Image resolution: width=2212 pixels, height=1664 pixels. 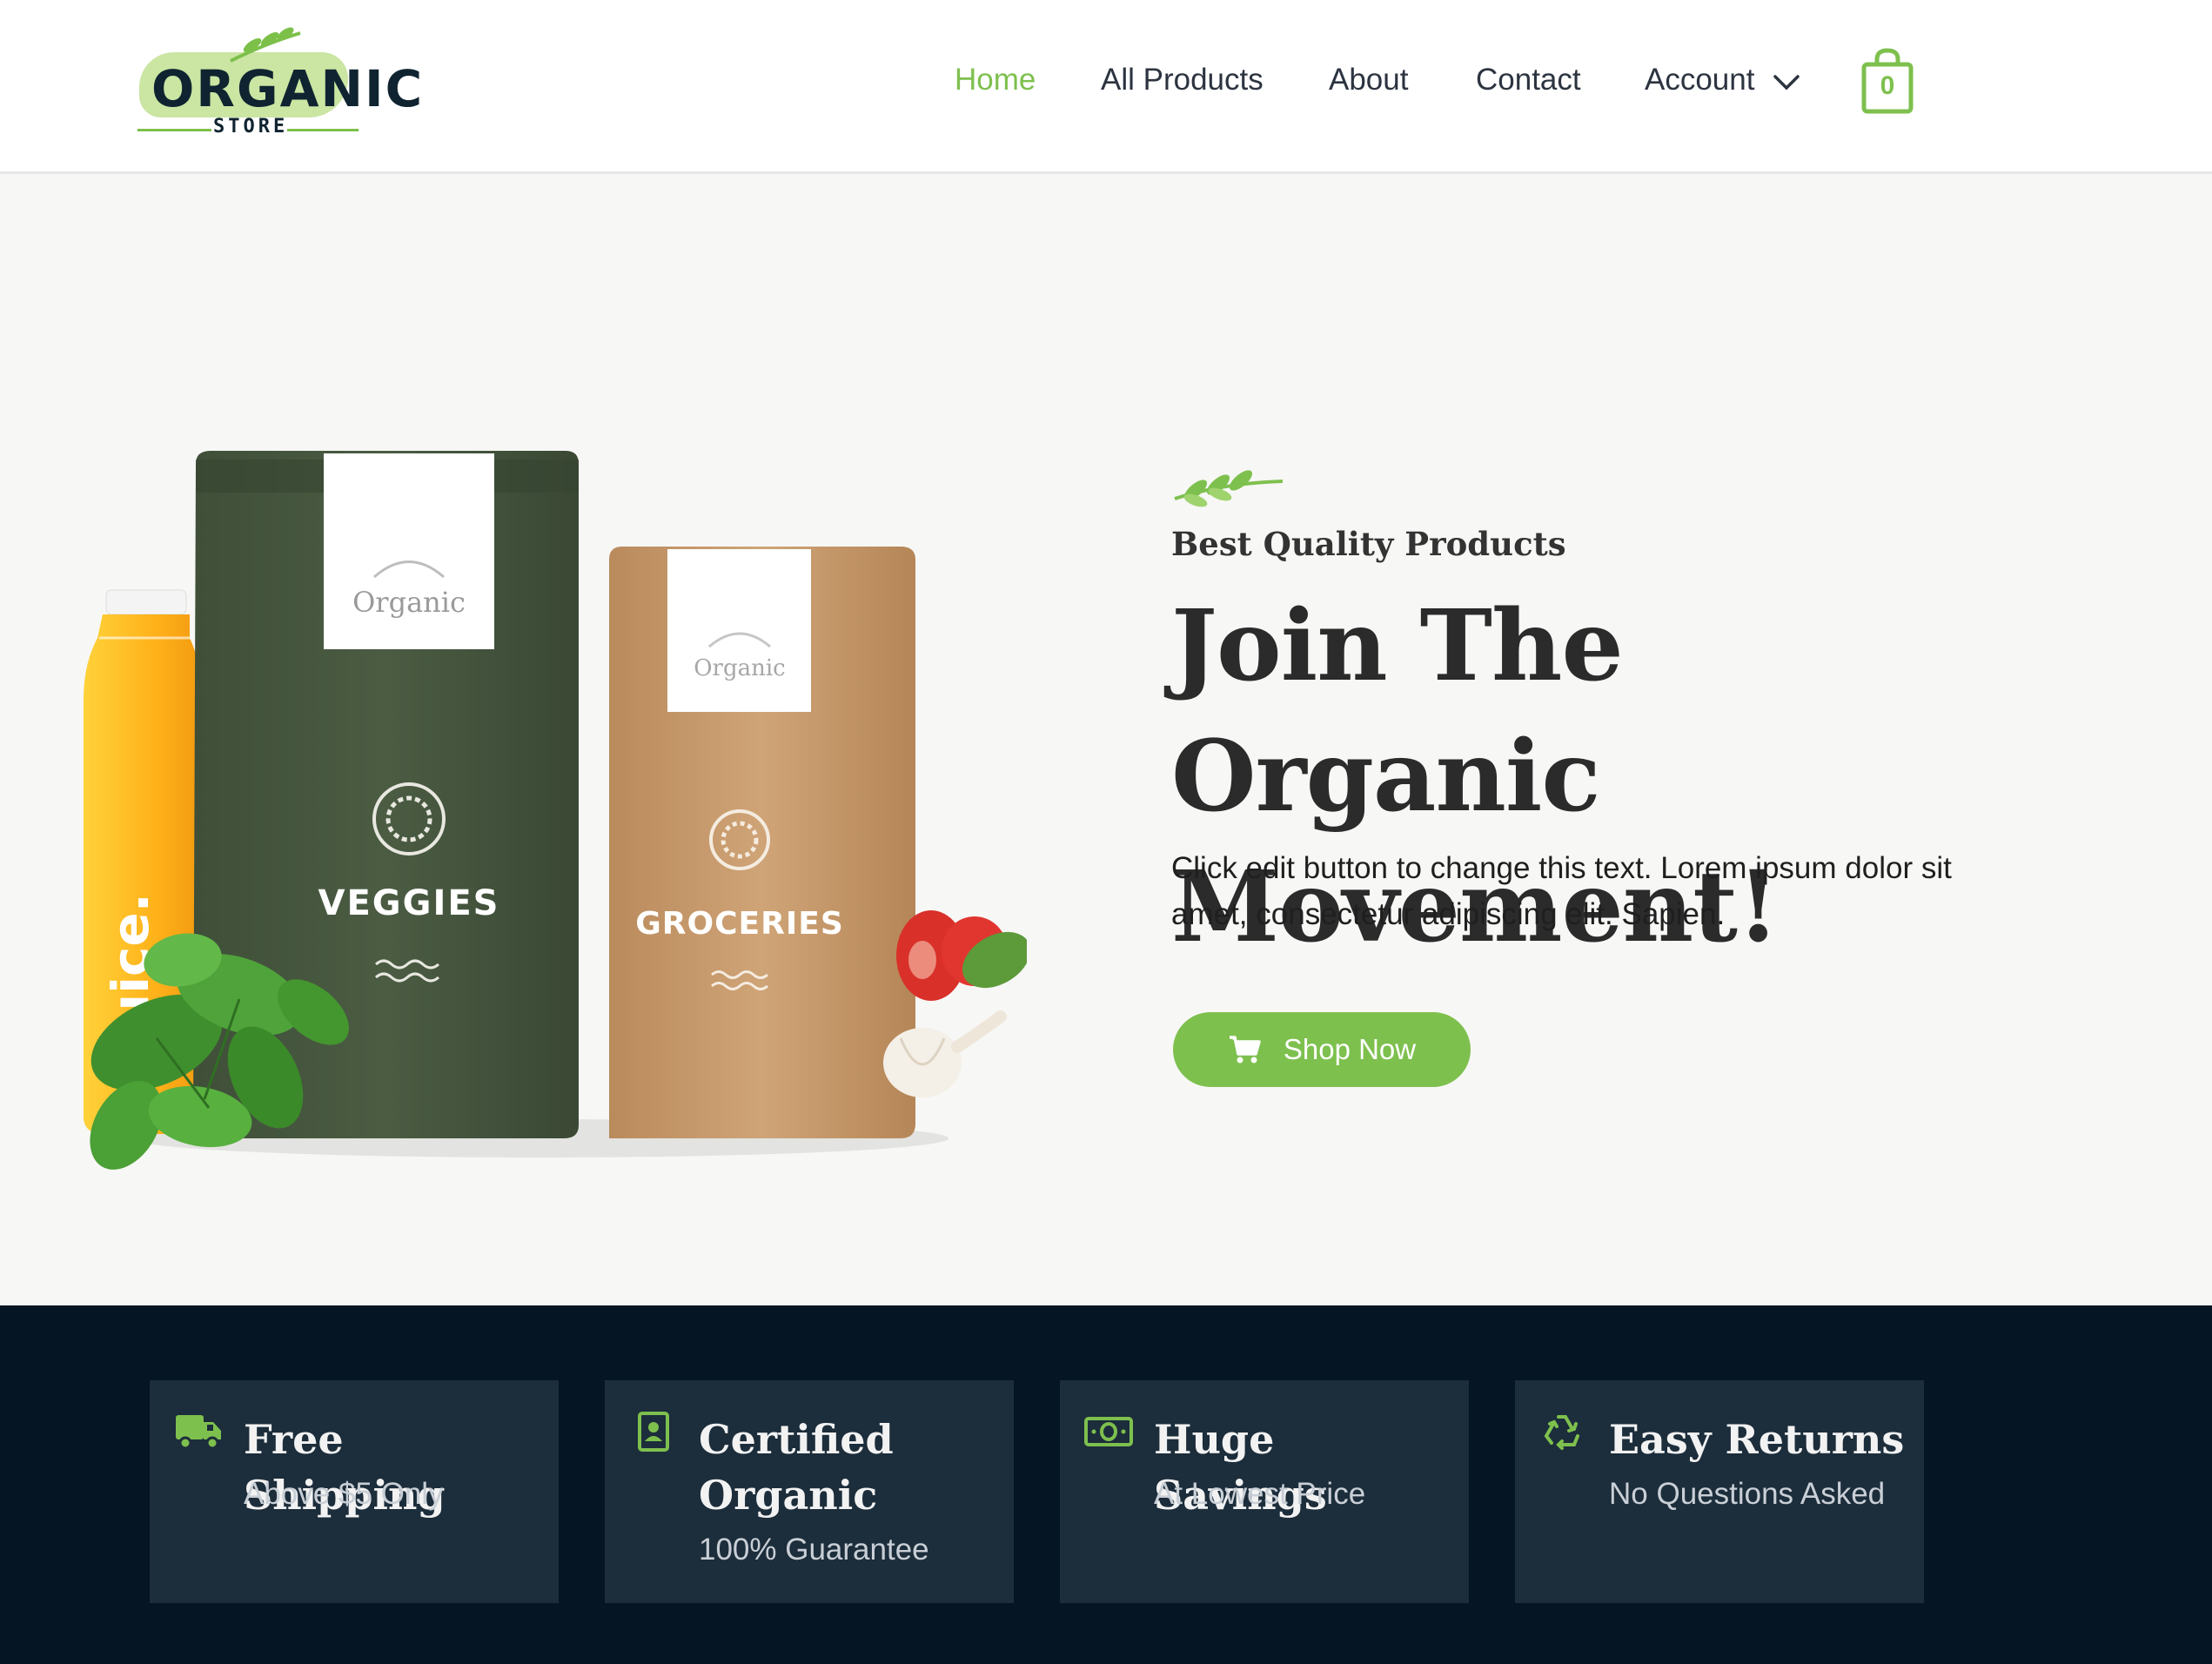 What do you see at coordinates (323, 130) in the screenshot?
I see `logo-rule-right` at bounding box center [323, 130].